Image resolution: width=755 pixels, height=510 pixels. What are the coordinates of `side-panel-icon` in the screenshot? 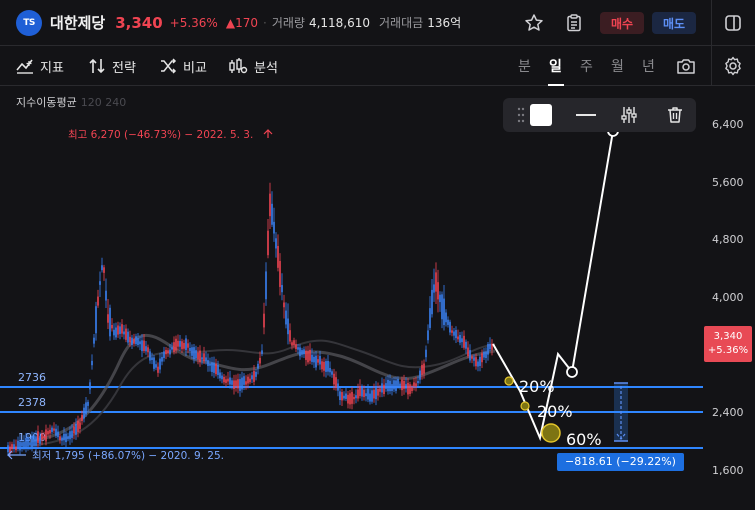 It's located at (733, 23).